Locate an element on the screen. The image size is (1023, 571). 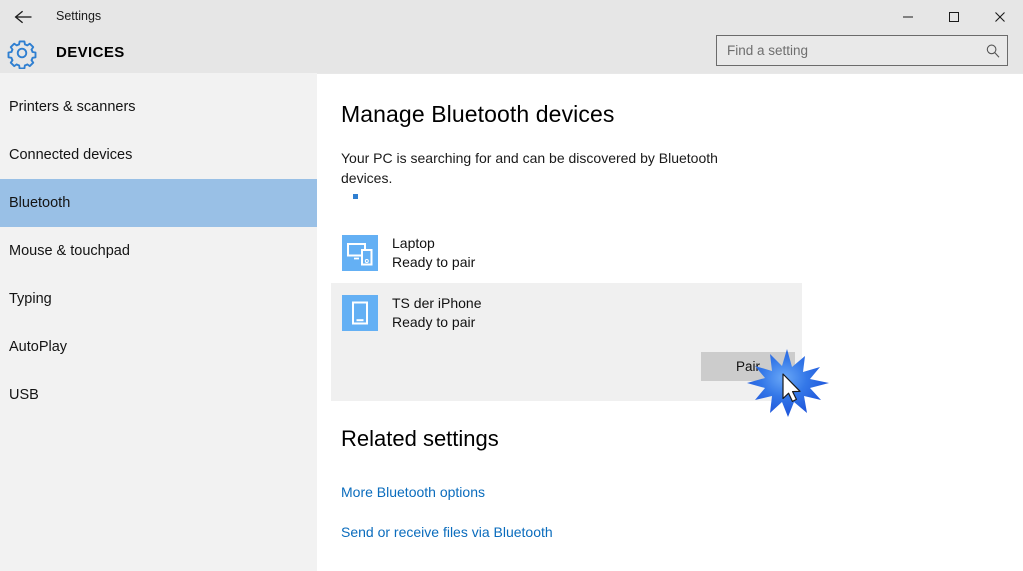
device-info: Laptop Ready to pair is located at coordinates (433, 253).